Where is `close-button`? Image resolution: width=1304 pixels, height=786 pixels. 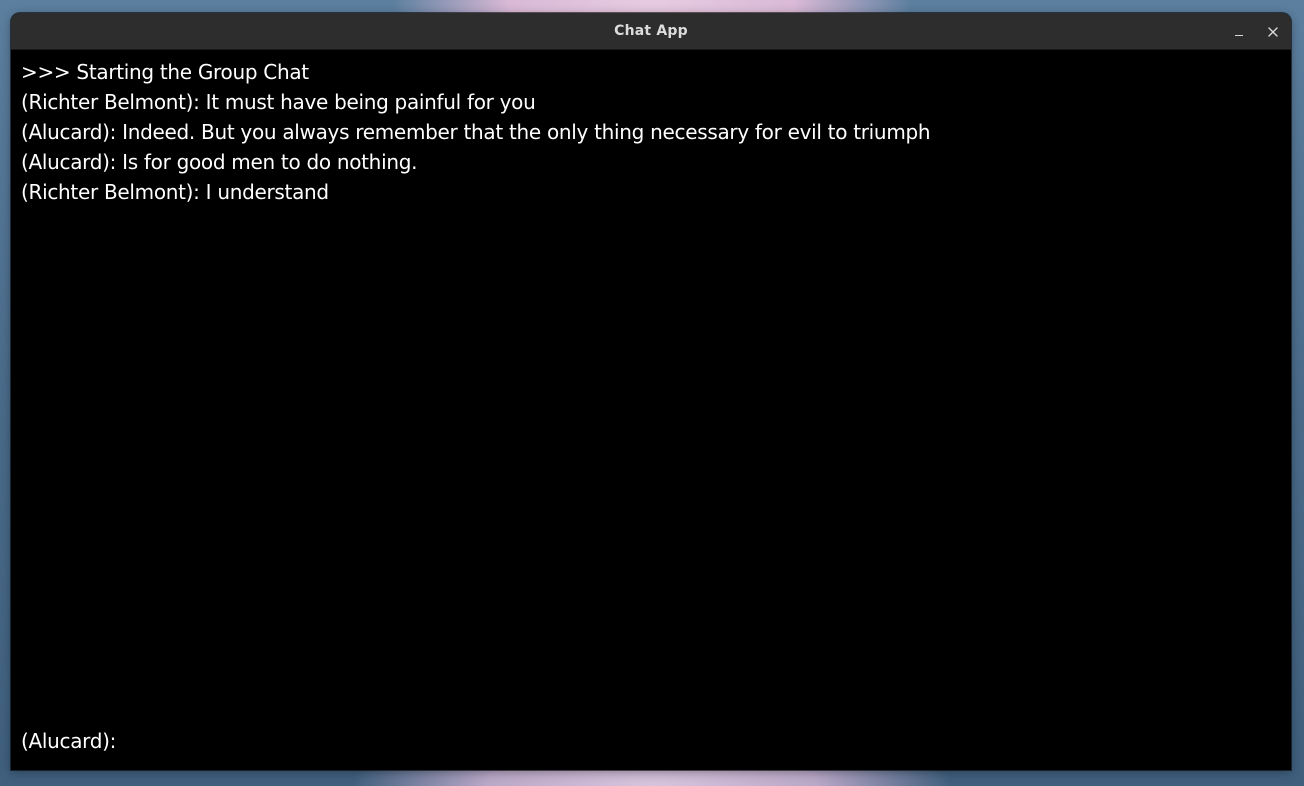 close-button is located at coordinates (1273, 32).